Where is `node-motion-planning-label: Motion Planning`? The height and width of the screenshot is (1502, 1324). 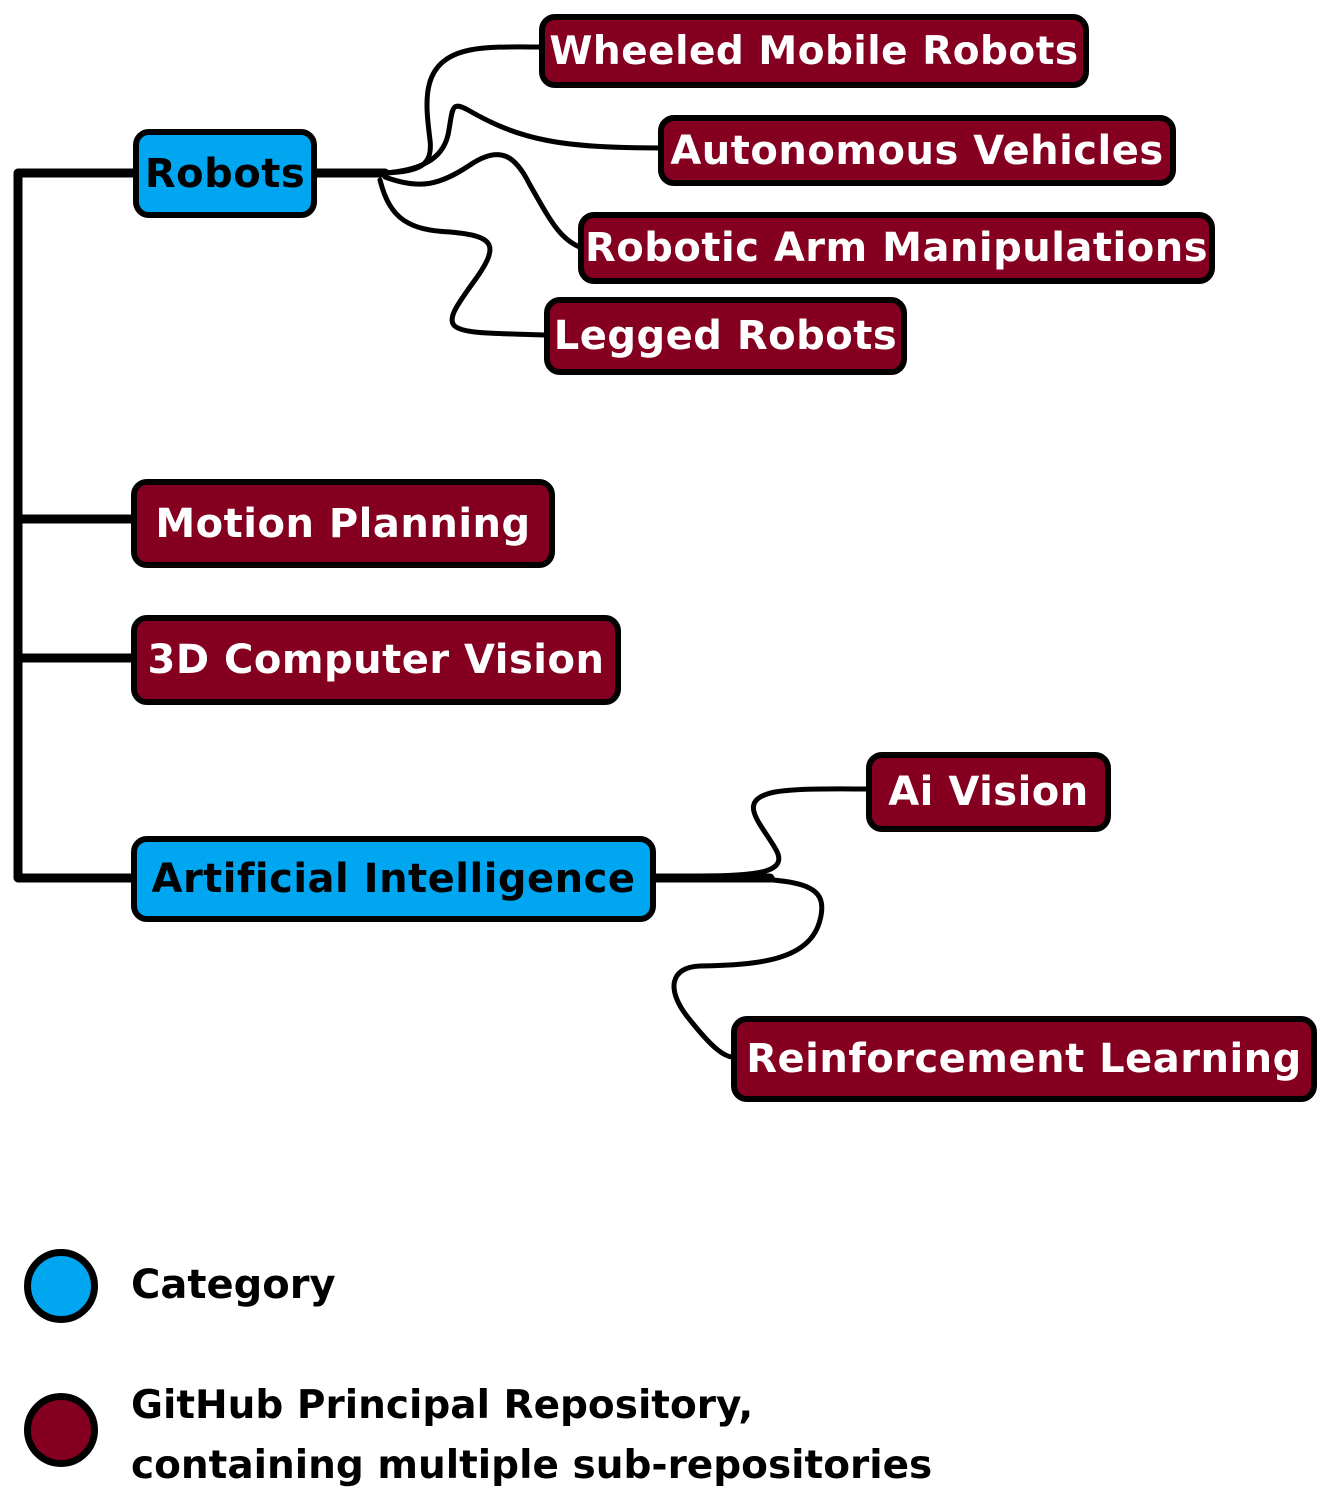
node-motion-planning-label: Motion Planning is located at coordinates (343, 523).